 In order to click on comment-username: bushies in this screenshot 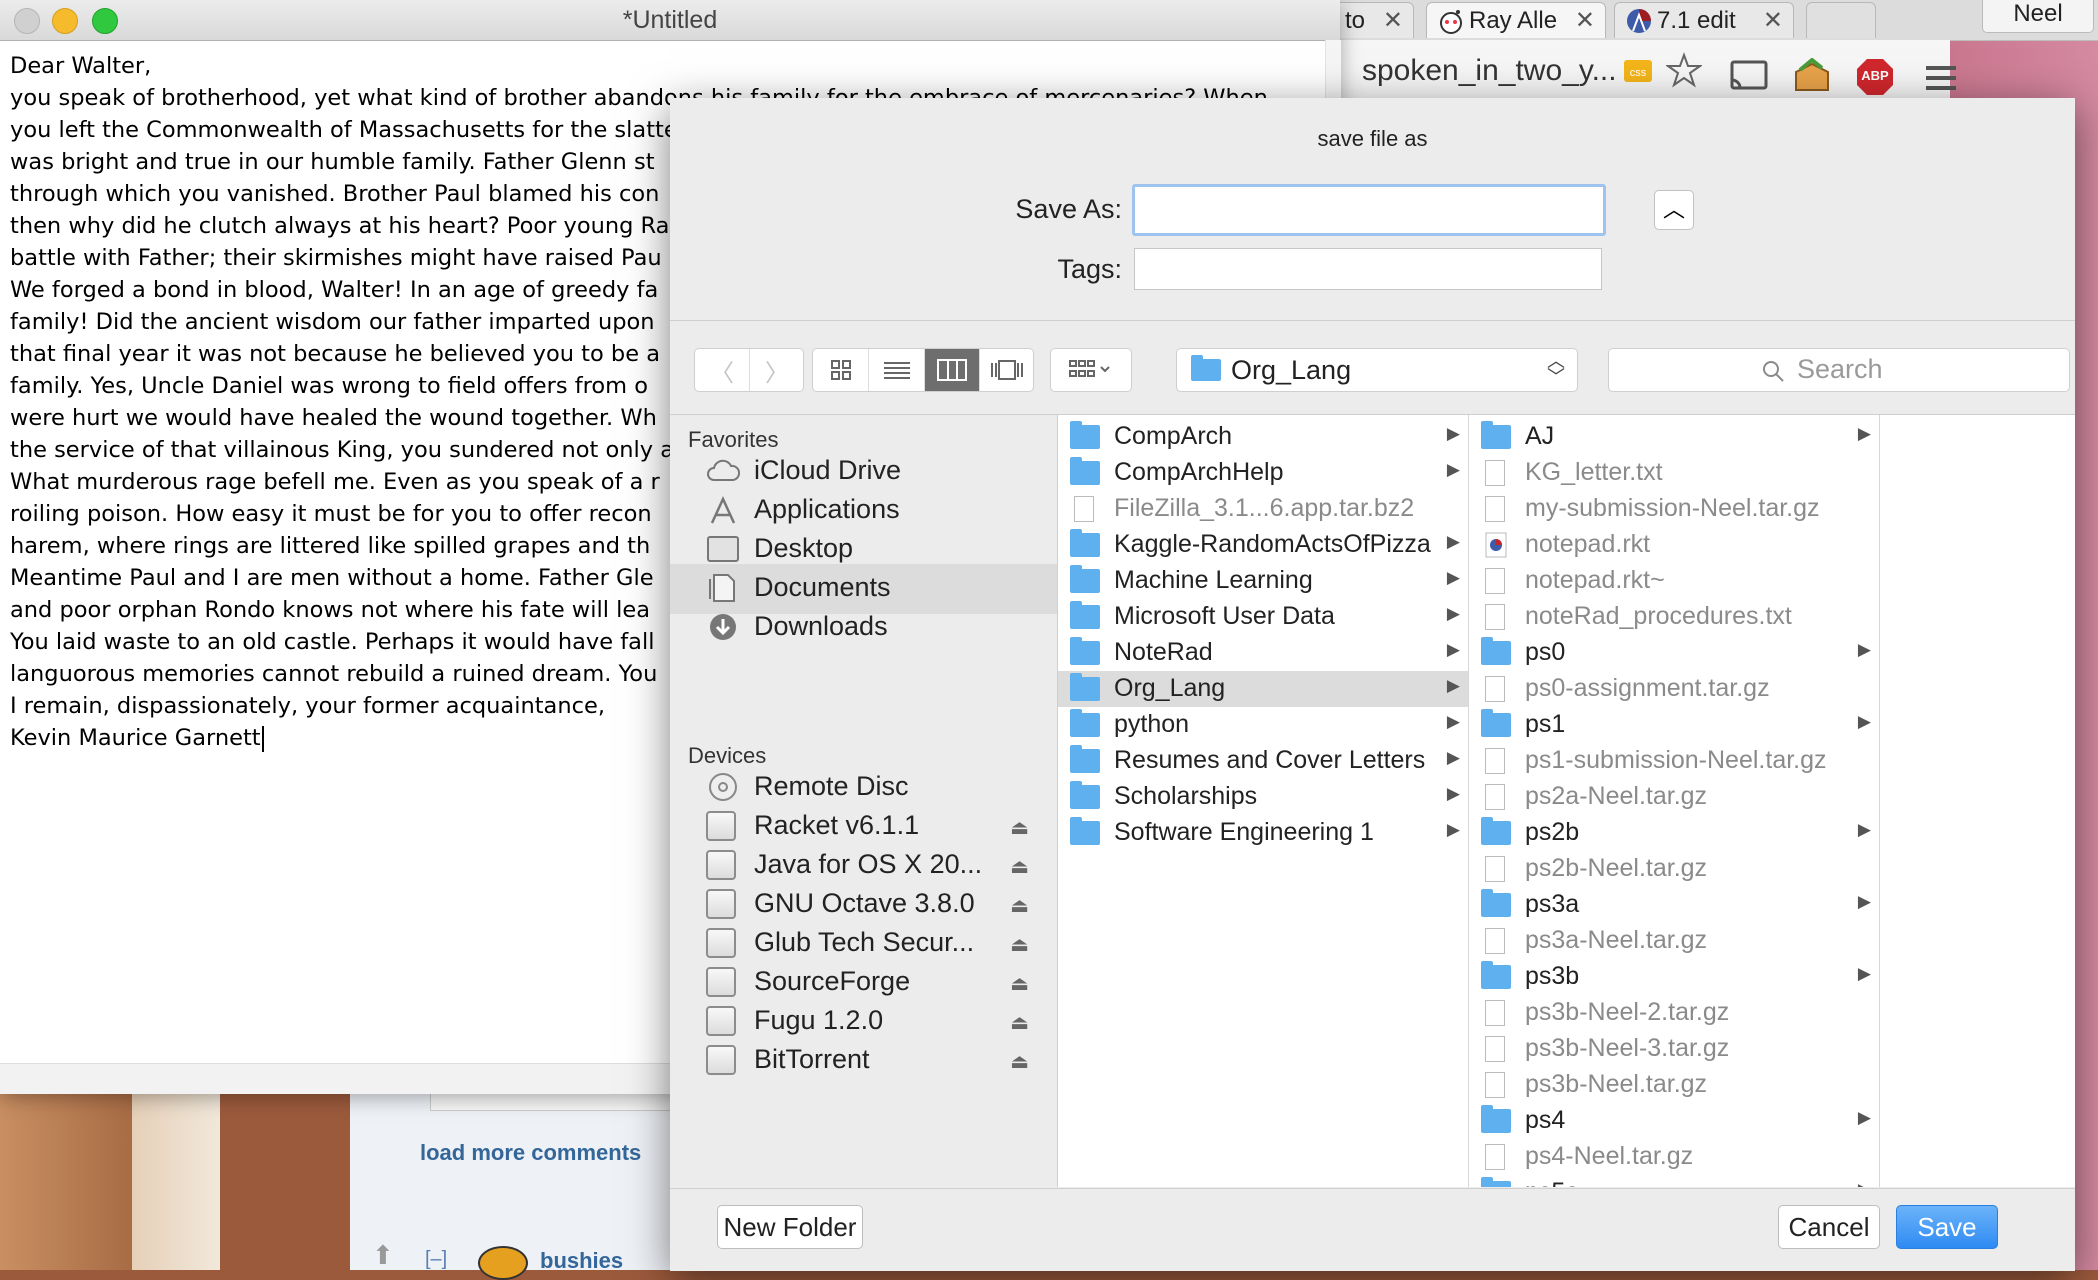, I will do `click(581, 1261)`.